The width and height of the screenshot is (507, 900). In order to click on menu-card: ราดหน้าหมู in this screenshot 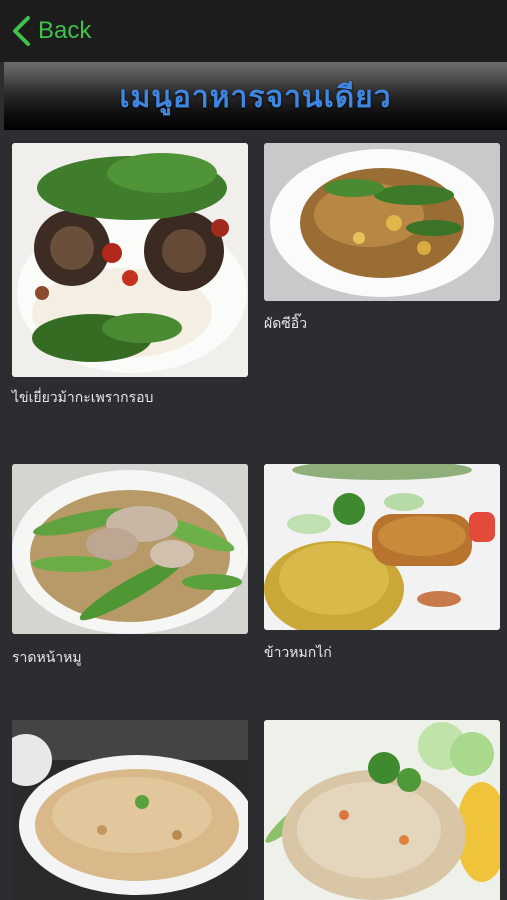, I will do `click(130, 566)`.